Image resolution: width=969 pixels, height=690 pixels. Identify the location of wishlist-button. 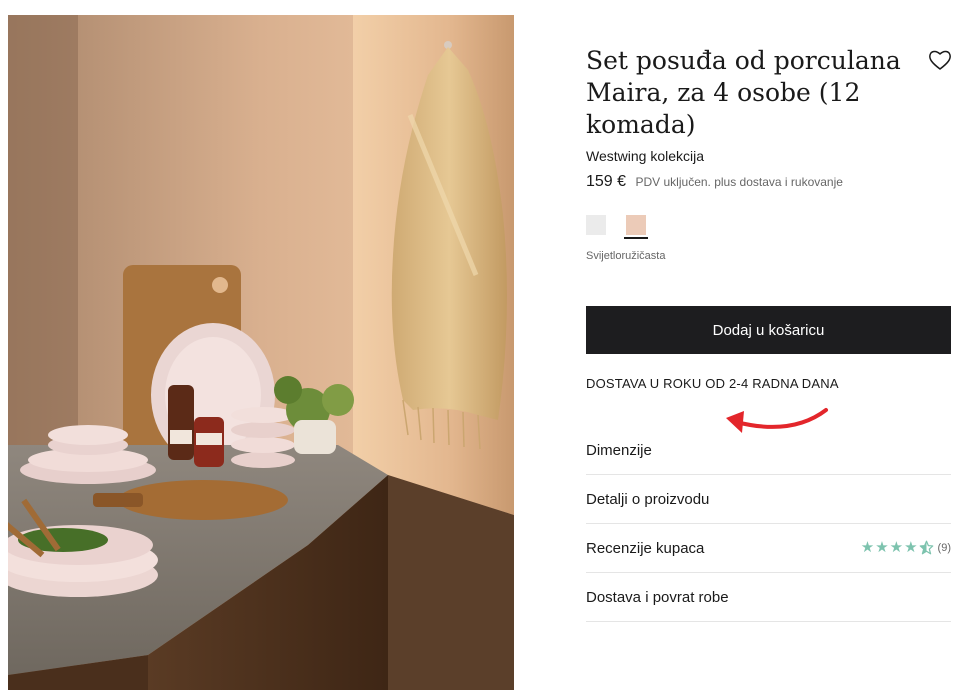
(940, 60).